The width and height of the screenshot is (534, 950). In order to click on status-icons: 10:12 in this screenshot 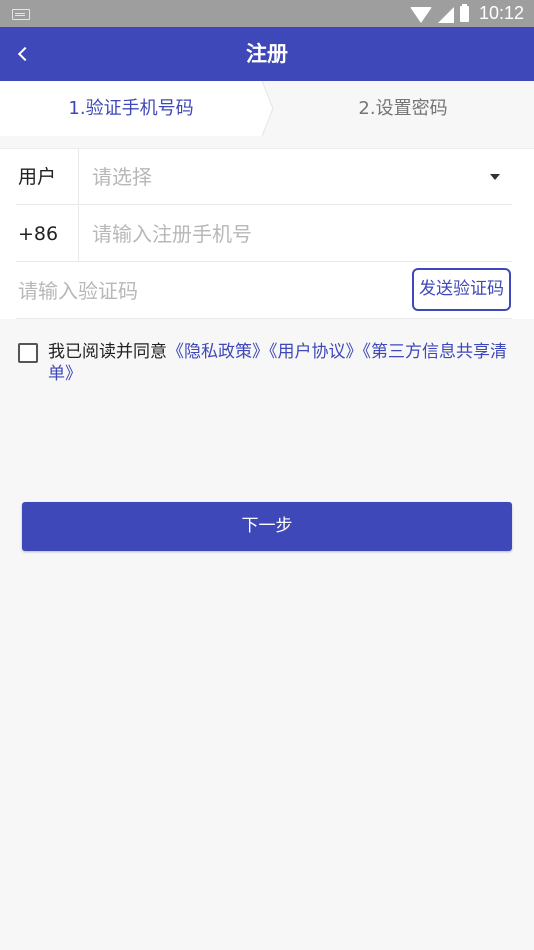, I will do `click(466, 13)`.